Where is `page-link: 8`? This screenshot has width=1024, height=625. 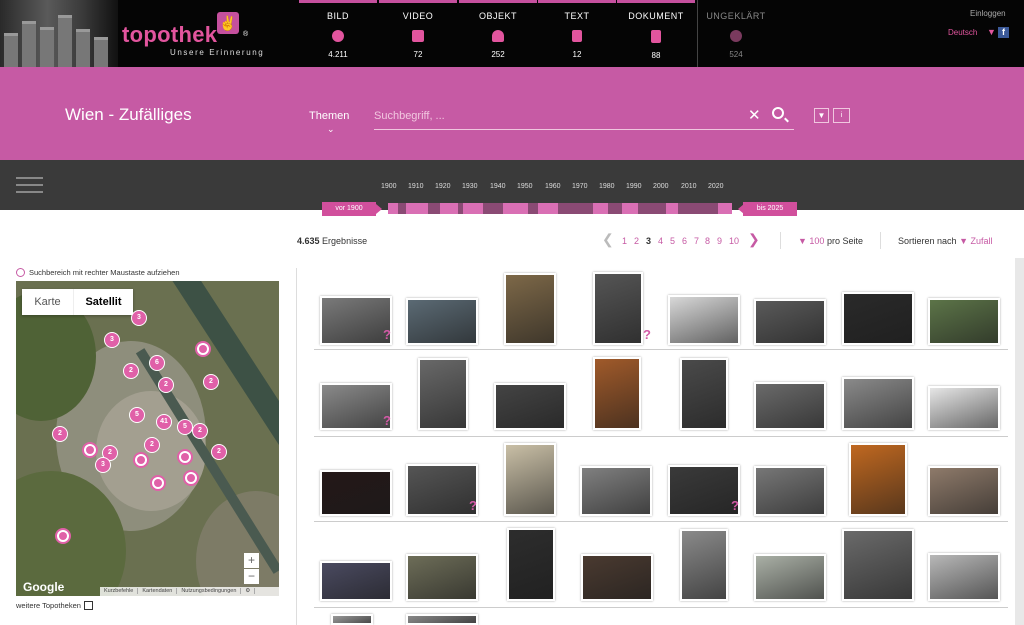 page-link: 8 is located at coordinates (707, 241).